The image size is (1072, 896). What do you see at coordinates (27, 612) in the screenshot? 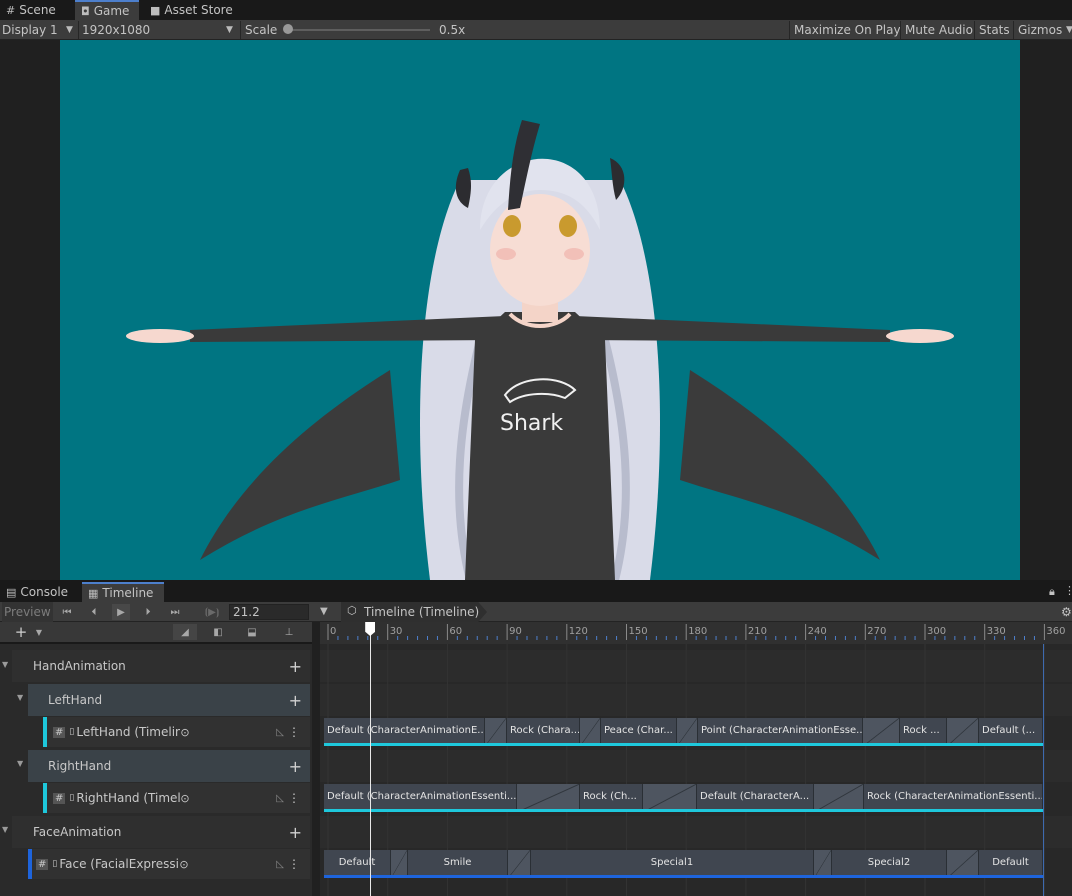
I see `preview-toggle: Preview` at bounding box center [27, 612].